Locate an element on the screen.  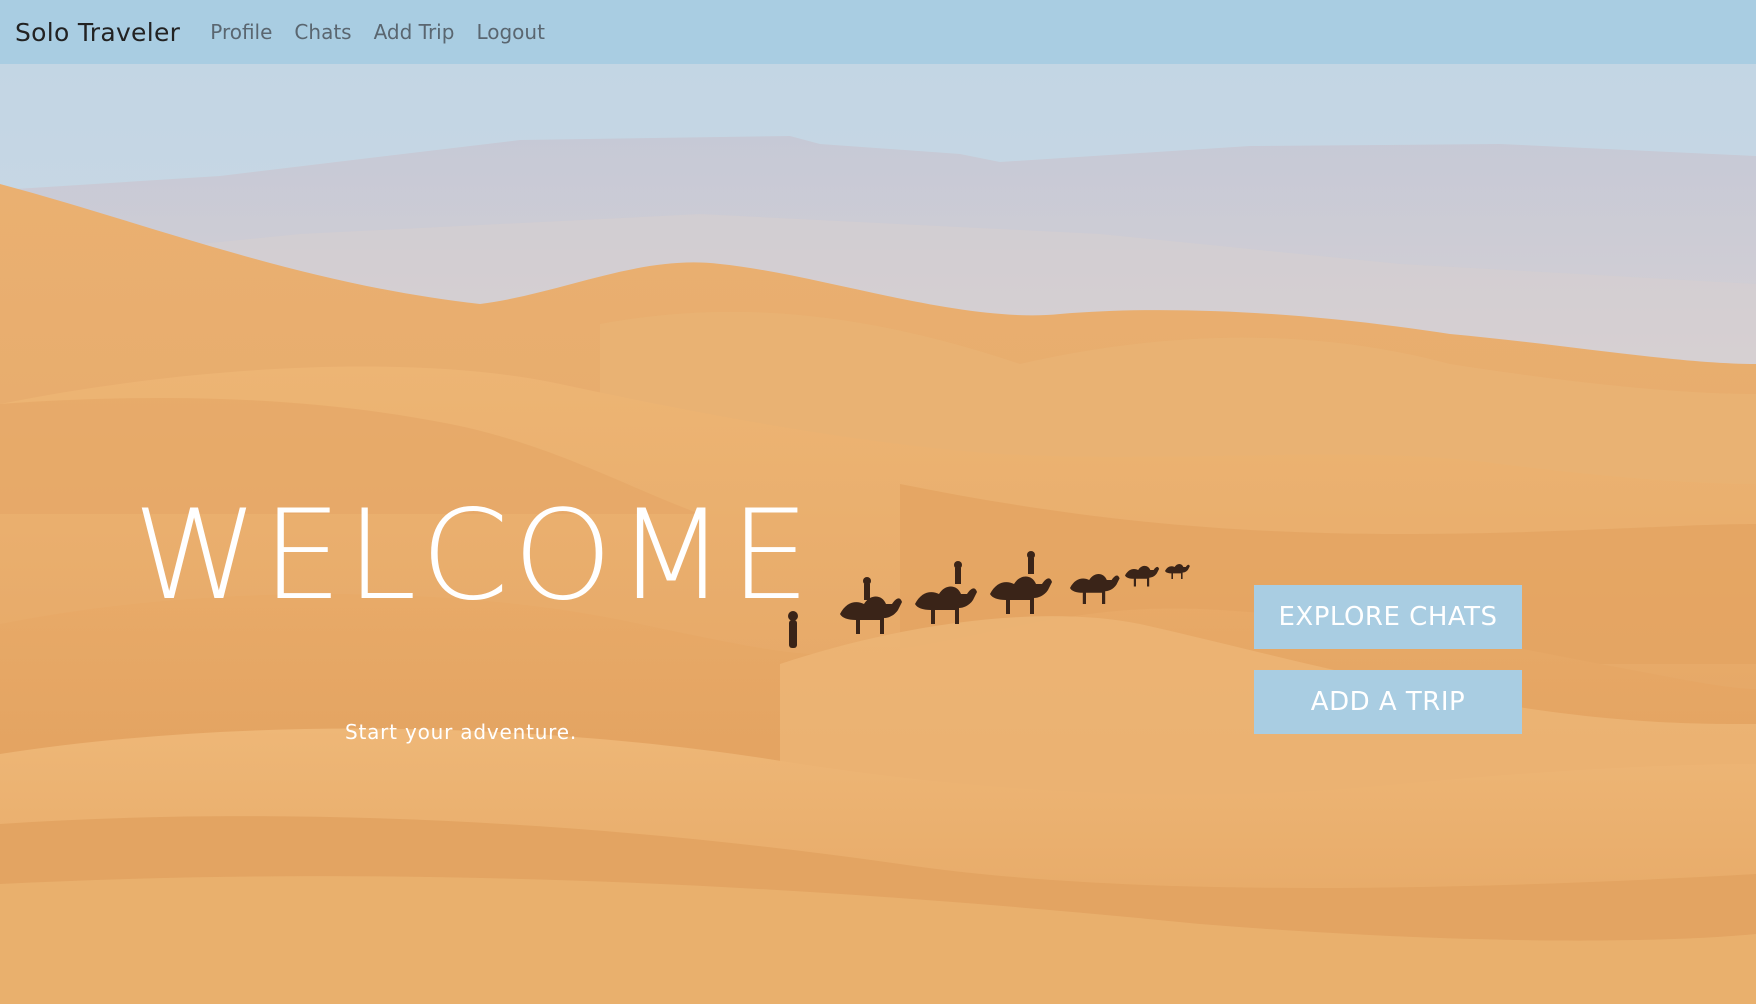
explore-chats-button: EXPLORE CHATS is located at coordinates (1388, 617).